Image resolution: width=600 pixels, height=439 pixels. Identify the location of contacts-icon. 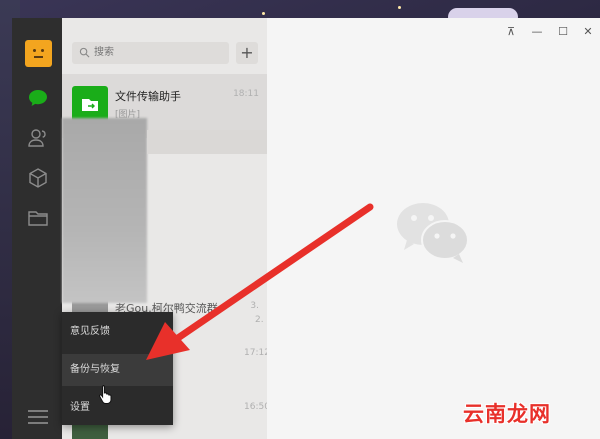
(38, 138).